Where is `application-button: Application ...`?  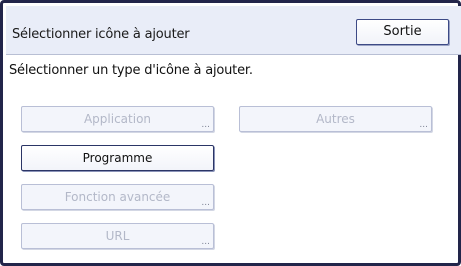
application-button: Application ... is located at coordinates (117, 119).